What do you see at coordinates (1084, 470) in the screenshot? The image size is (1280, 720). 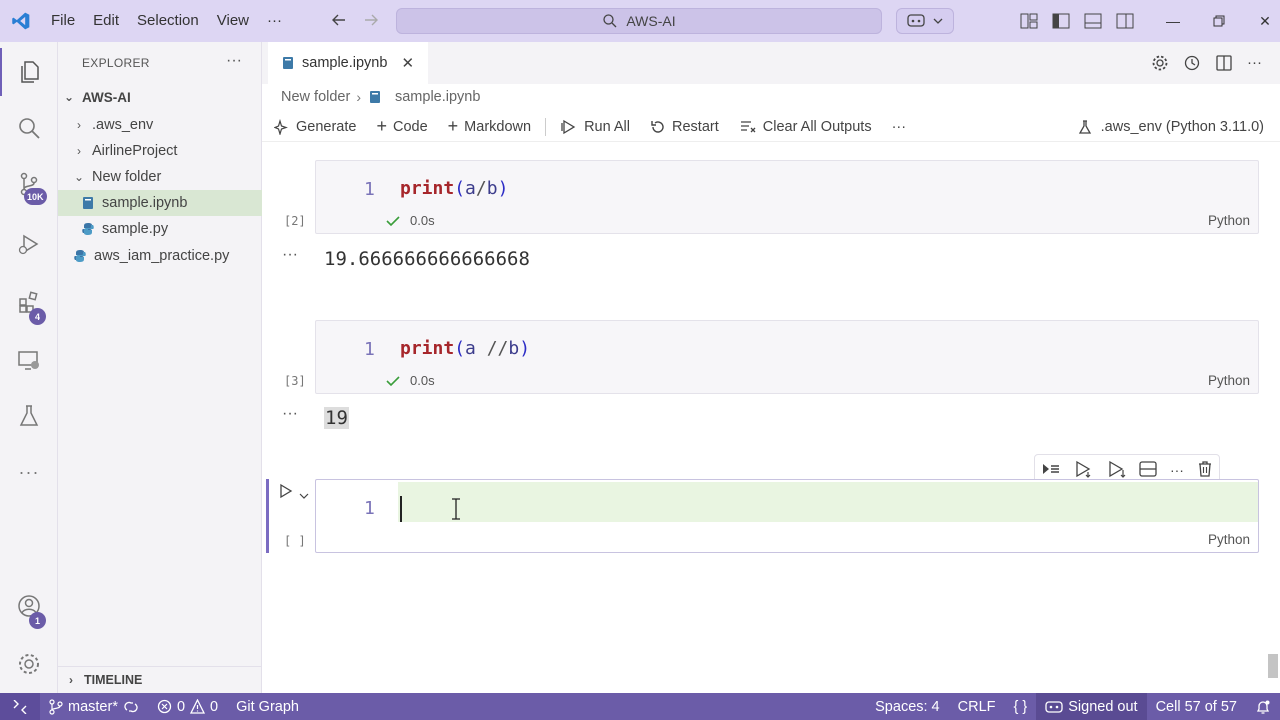 I see `execute-above-icon` at bounding box center [1084, 470].